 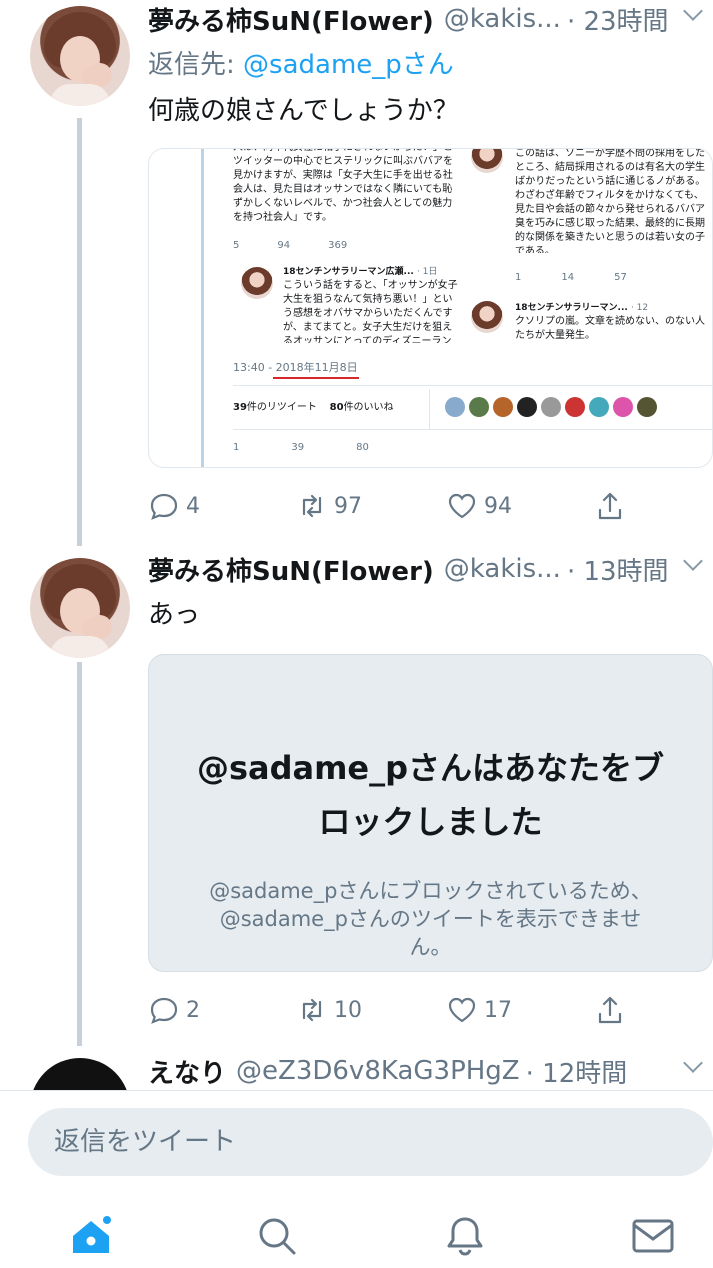 I want to click on tab-search, so click(x=277, y=1236).